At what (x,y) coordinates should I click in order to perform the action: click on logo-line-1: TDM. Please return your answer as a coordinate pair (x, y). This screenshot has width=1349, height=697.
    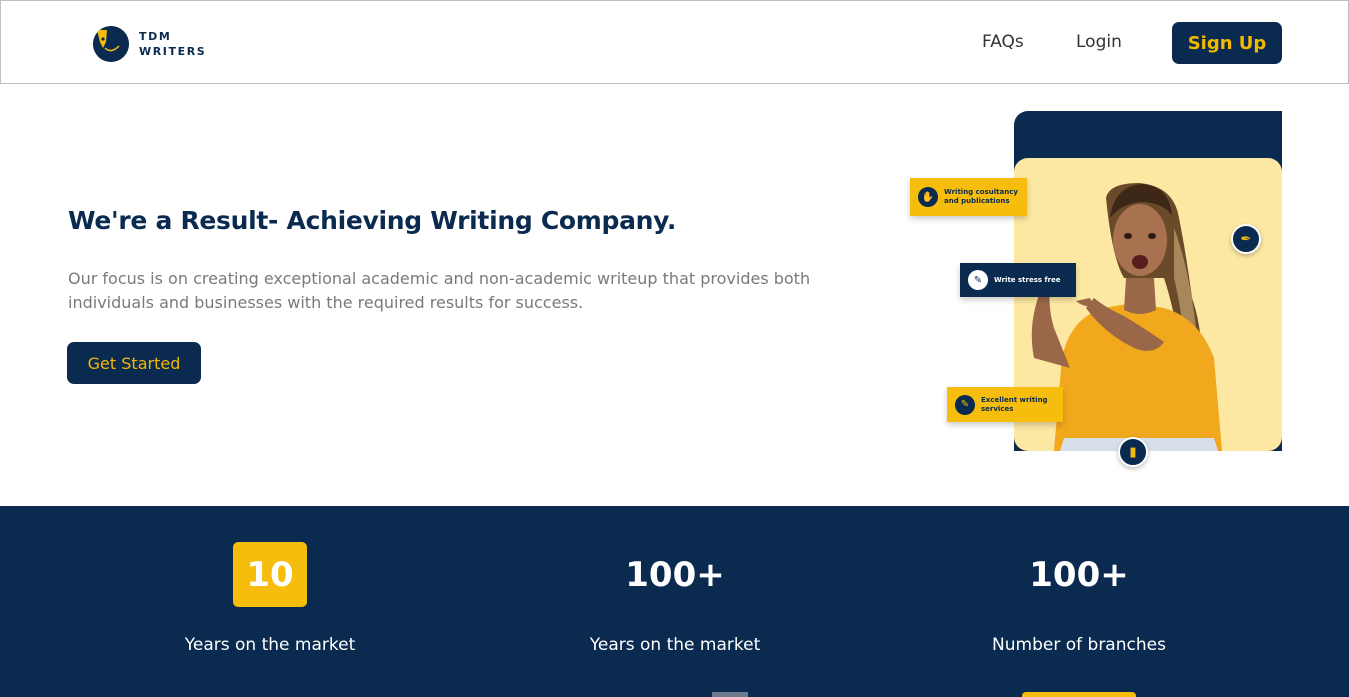
    Looking at the image, I should click on (155, 36).